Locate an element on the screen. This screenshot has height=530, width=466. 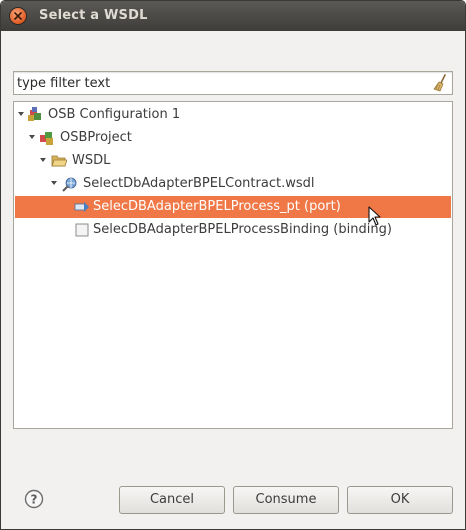
close-button is located at coordinates (18, 16).